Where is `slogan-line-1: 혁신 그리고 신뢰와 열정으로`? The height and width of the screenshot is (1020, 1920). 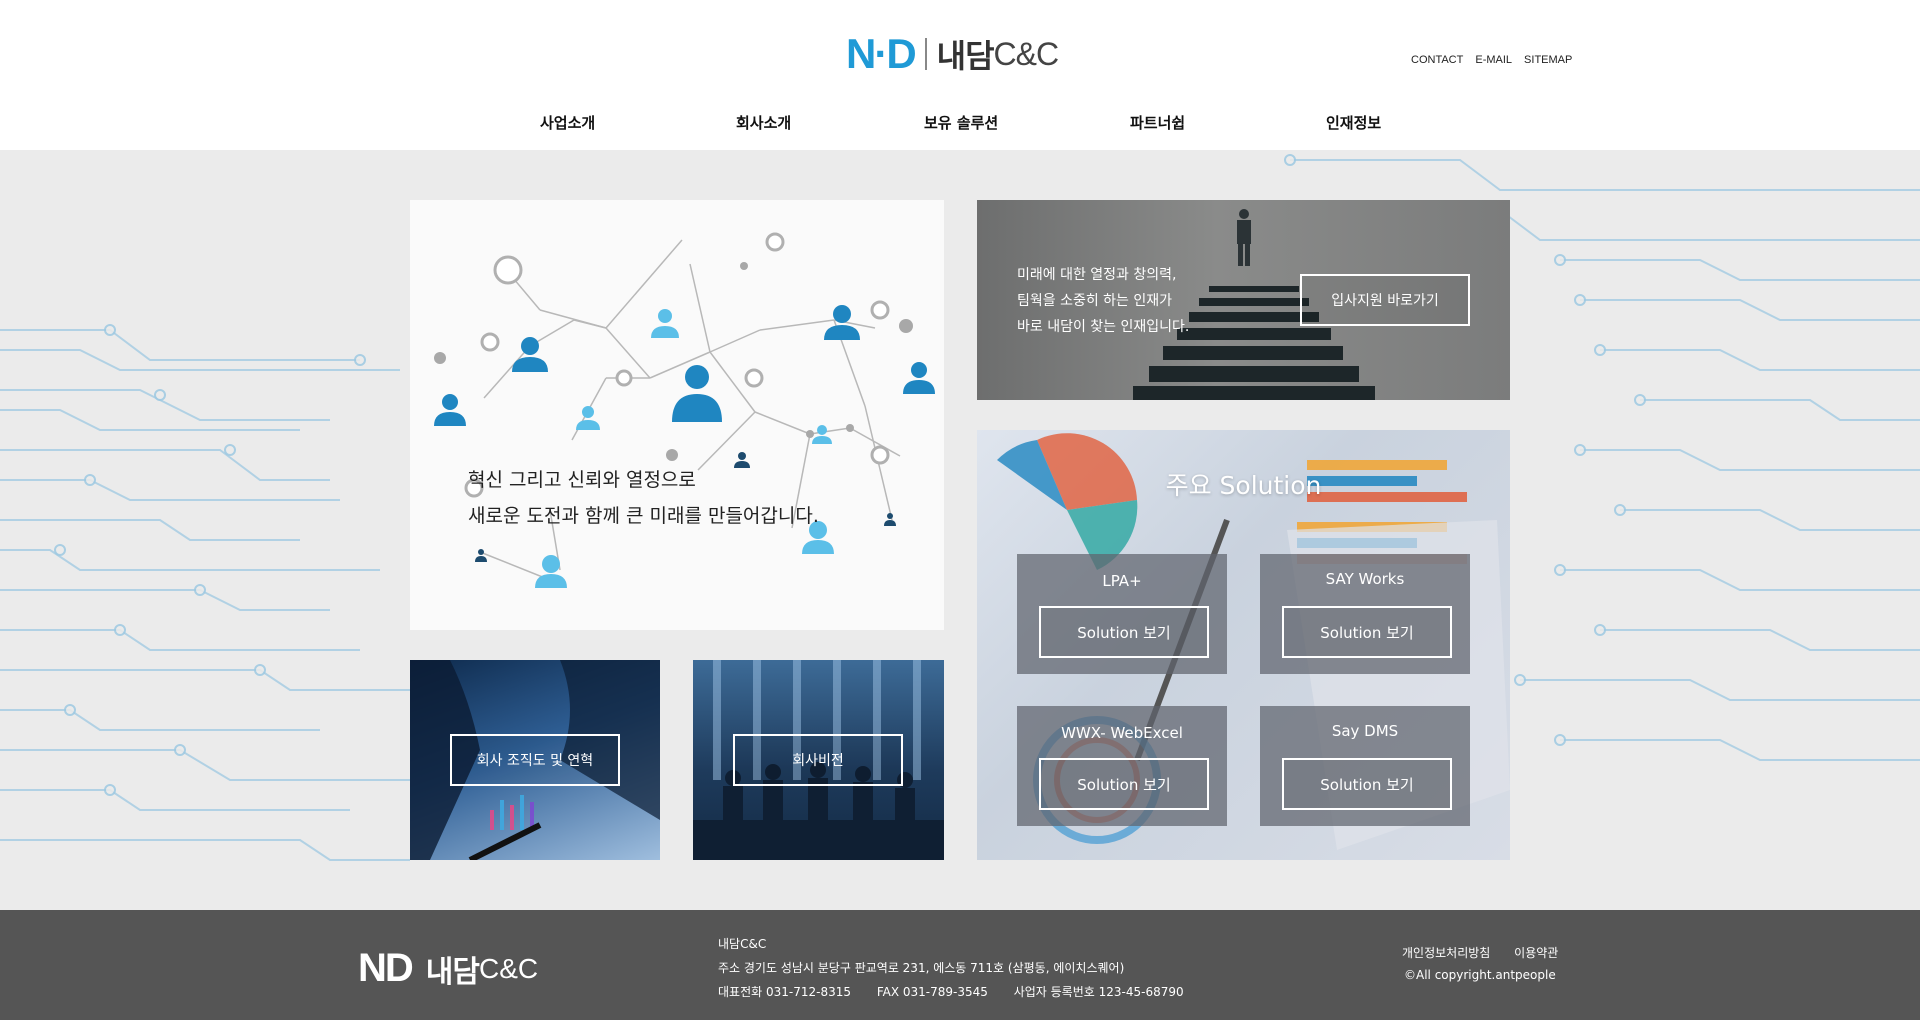
slogan-line-1: 혁신 그리고 신뢰와 열정으로 is located at coordinates (582, 480).